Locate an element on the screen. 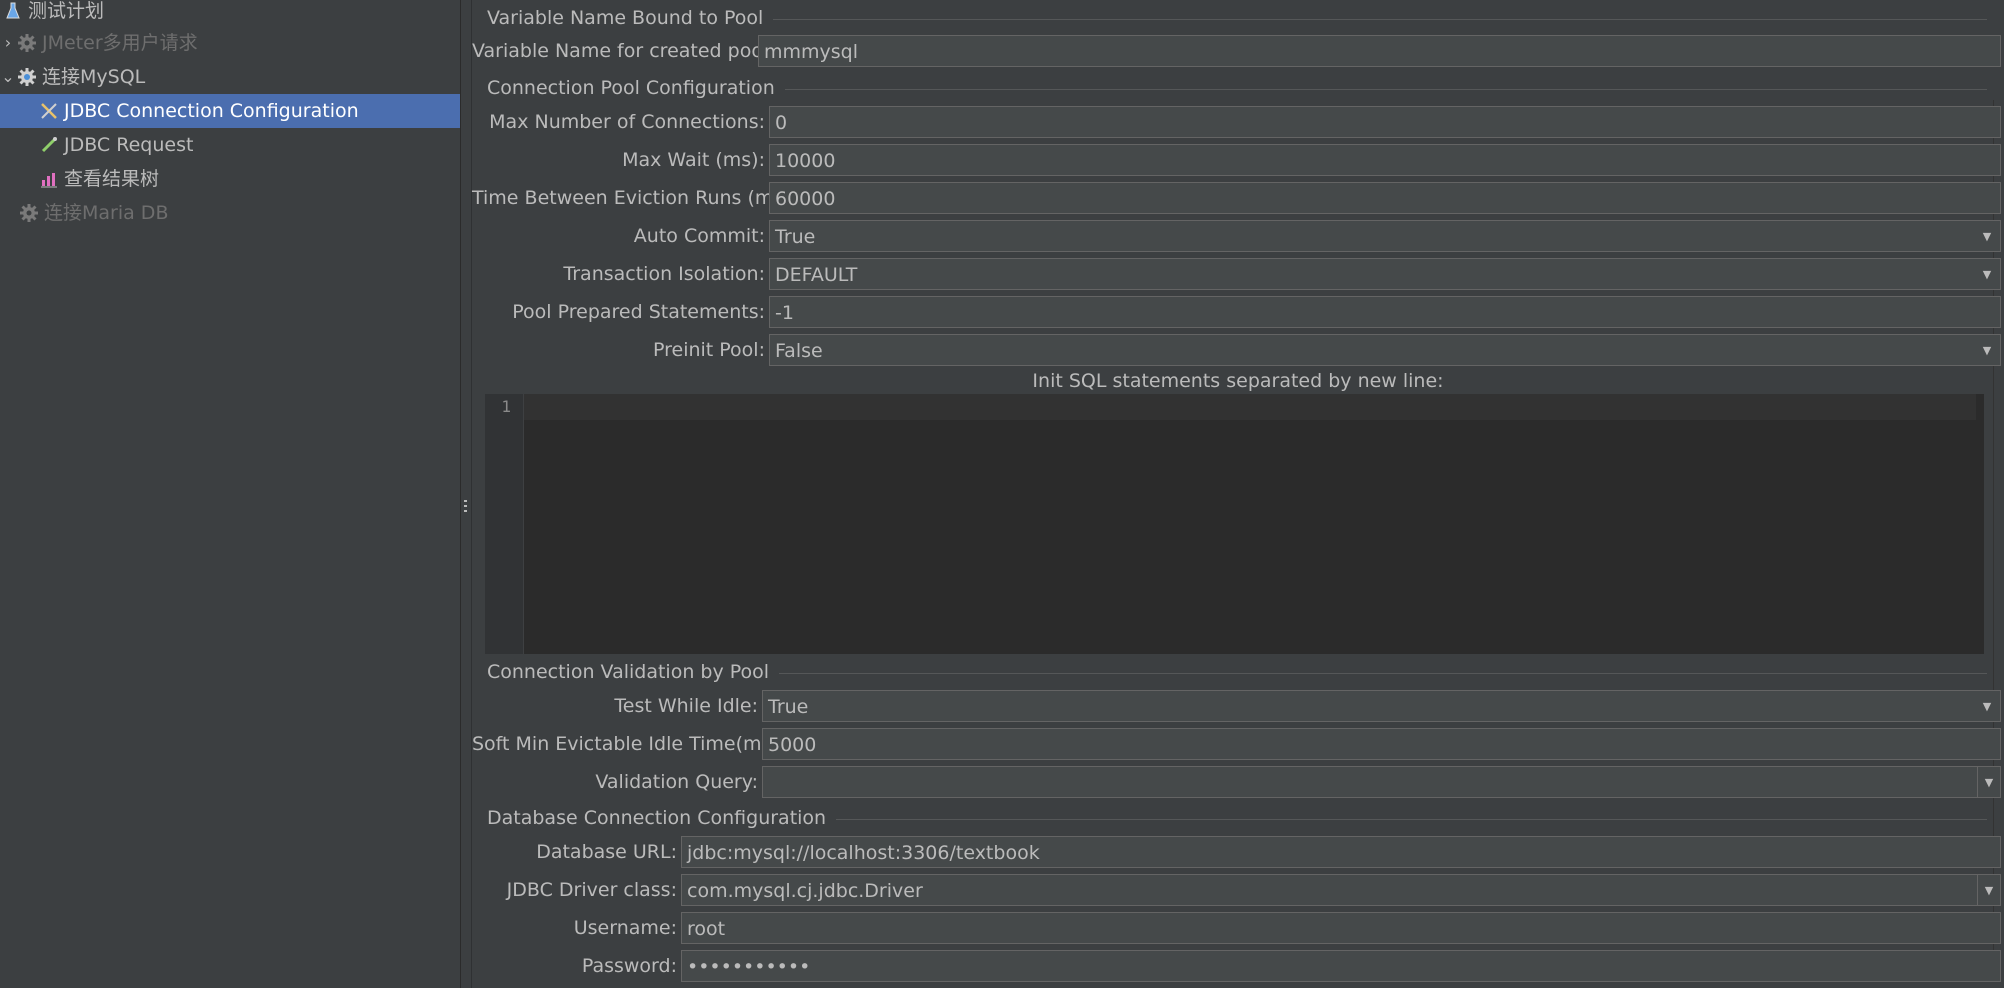  soft-min-idle-input: 5000 is located at coordinates (1381, 744).